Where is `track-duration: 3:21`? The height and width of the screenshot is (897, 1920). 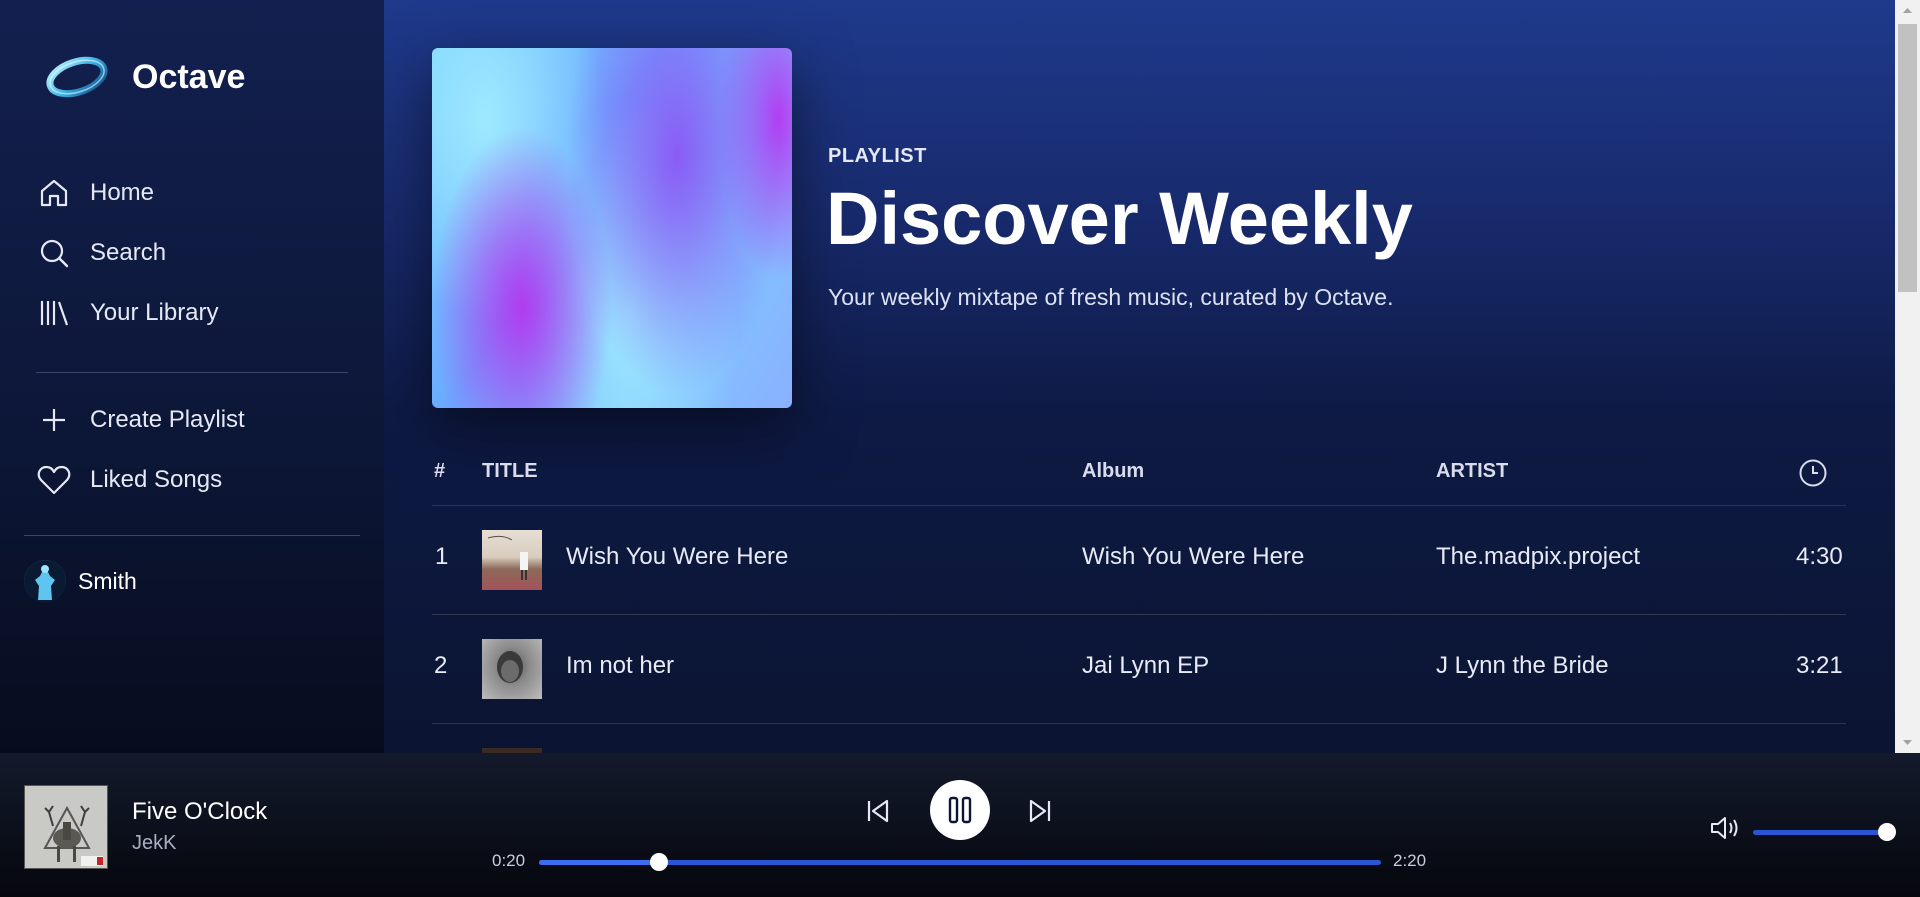 track-duration: 3:21 is located at coordinates (1819, 665).